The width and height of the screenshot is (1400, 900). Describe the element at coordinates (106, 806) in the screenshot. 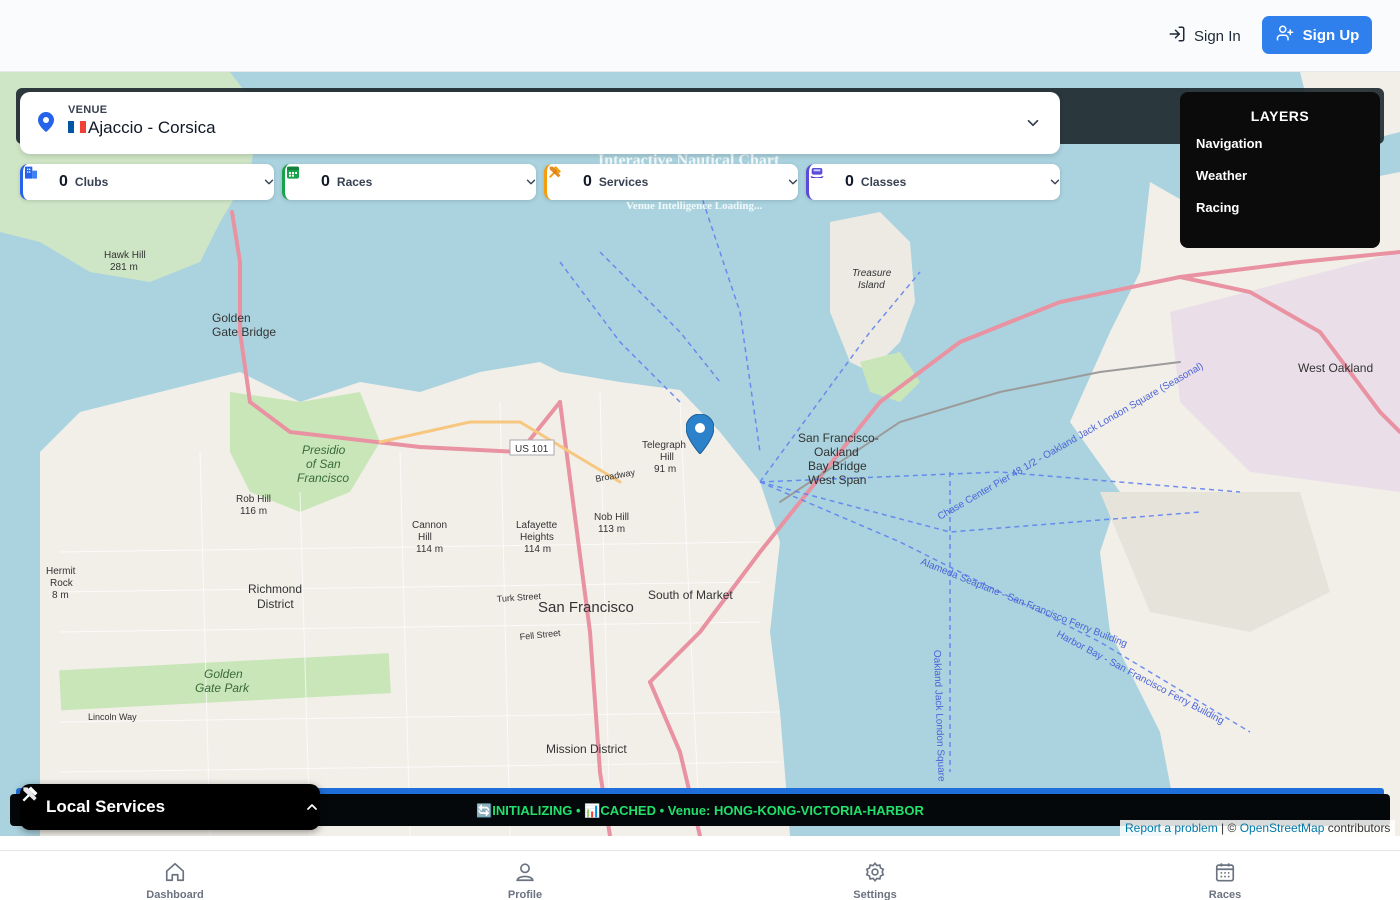

I see `local-services-title: Local Services` at that location.